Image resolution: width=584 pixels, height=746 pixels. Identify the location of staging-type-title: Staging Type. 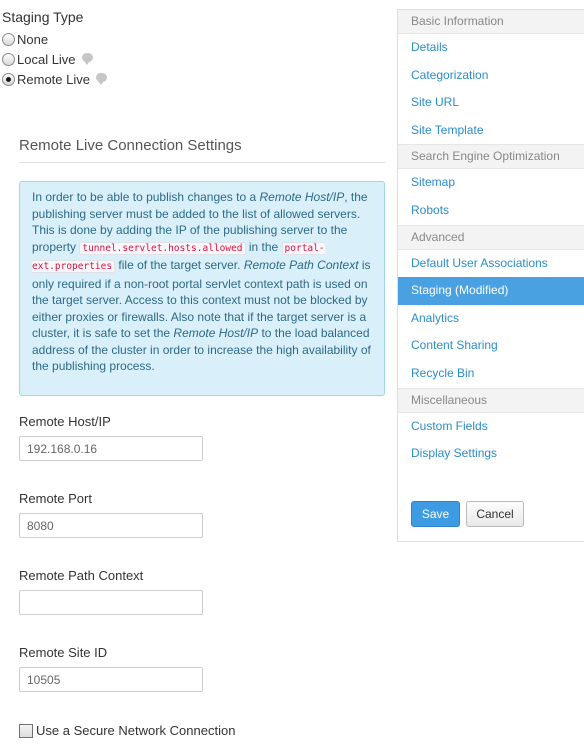
(43, 17).